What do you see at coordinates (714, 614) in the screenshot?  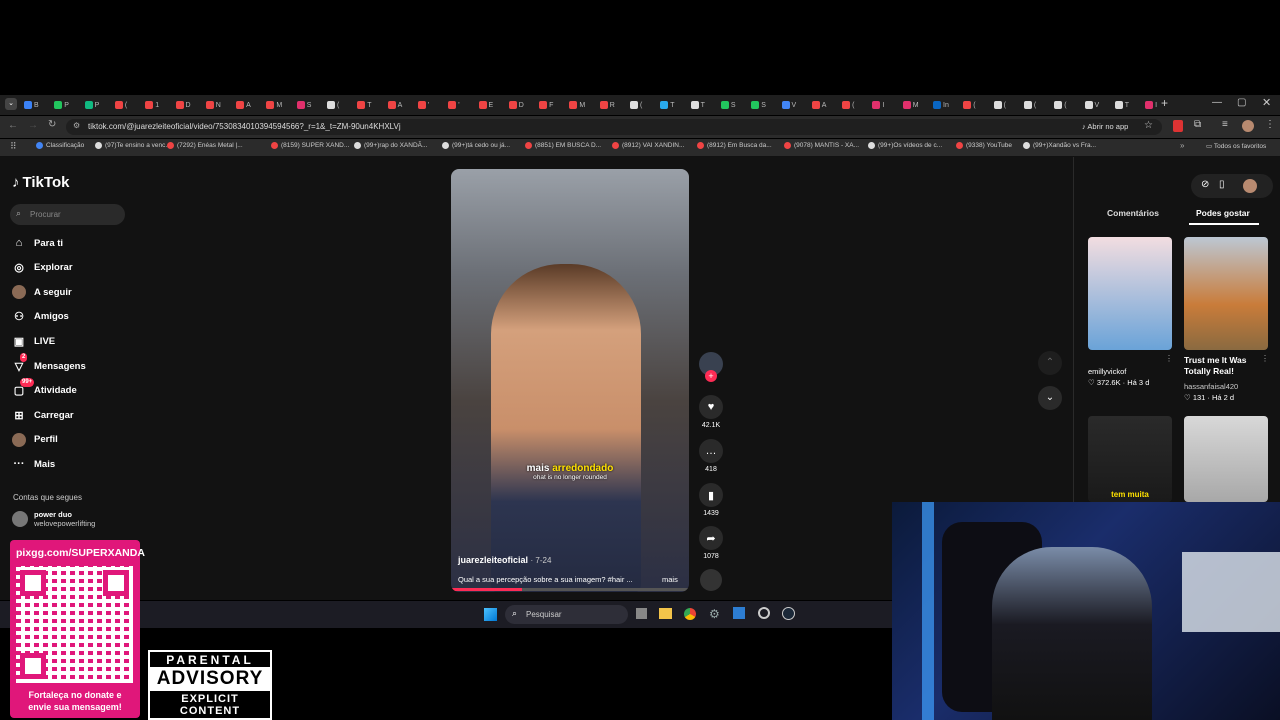 I see `settings-icon: ⚙` at bounding box center [714, 614].